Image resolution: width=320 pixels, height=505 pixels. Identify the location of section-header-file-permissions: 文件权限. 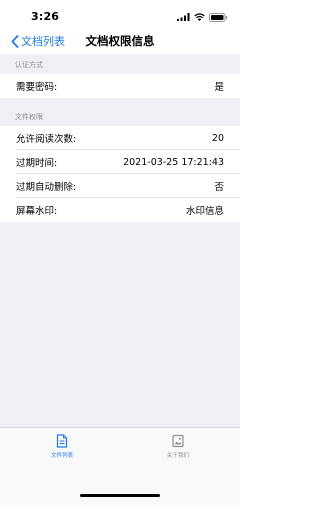
(29, 117).